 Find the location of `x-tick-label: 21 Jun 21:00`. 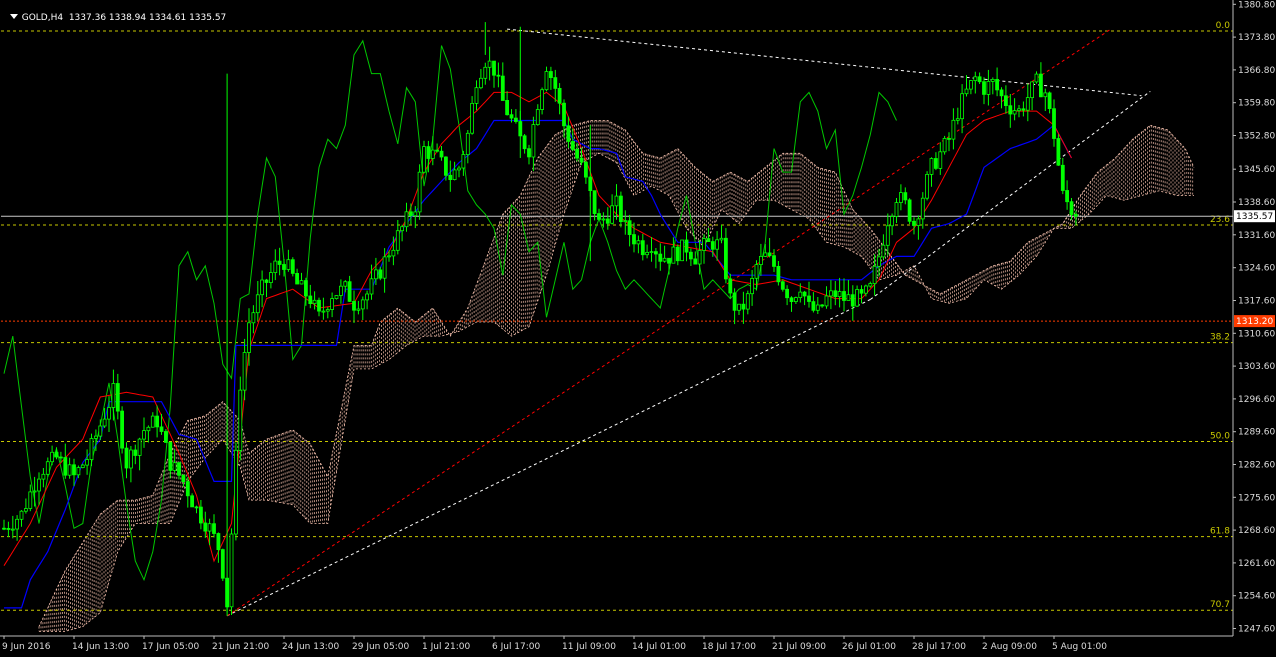

x-tick-label: 21 Jun 21:00 is located at coordinates (240, 647).